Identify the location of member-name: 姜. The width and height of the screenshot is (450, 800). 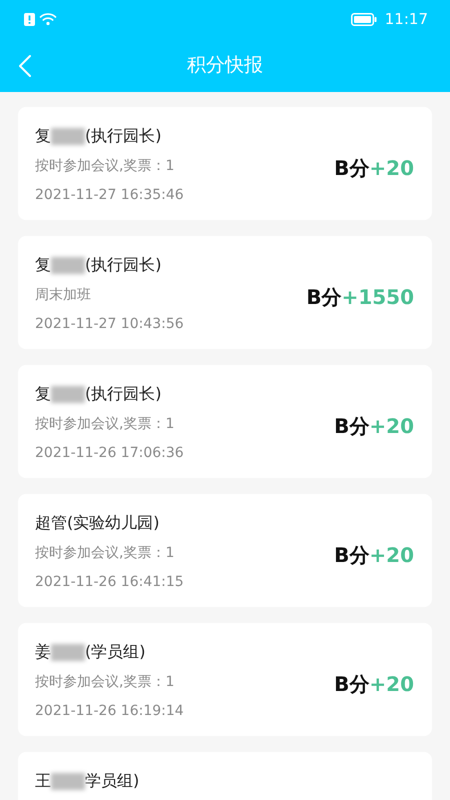
(43, 652).